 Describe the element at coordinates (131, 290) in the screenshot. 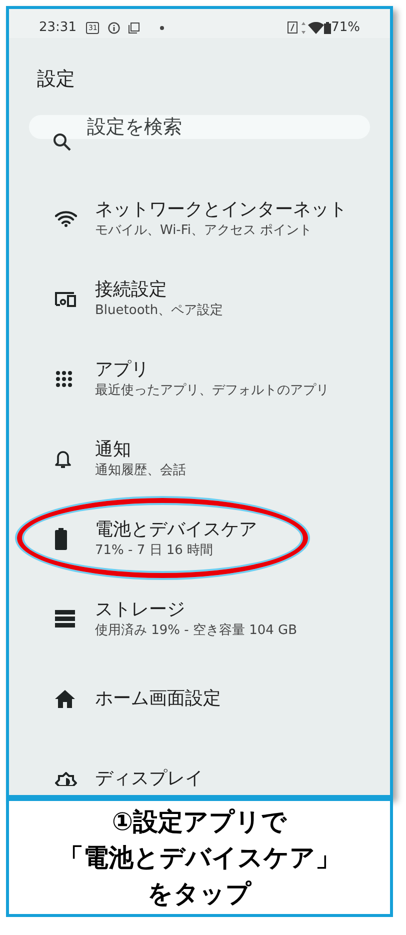

I see `item-title: 接続設定` at that location.